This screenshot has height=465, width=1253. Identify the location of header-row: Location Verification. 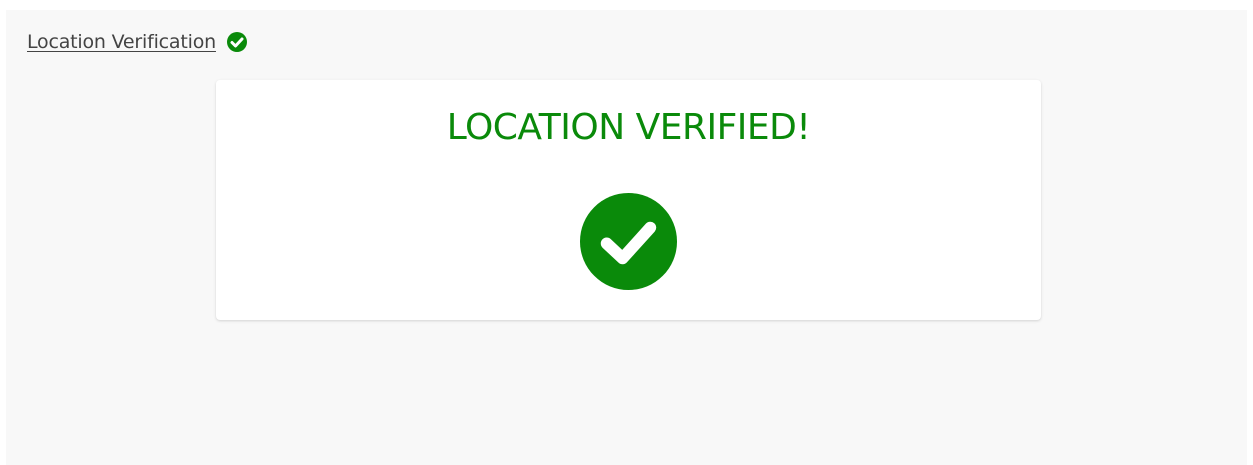
(137, 42).